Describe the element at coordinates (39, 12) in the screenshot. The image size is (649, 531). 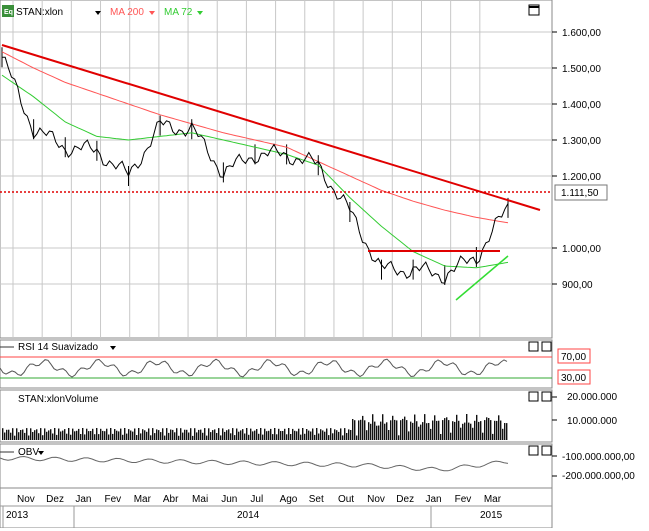
I see `symbol-label: STAN:xlon` at that location.